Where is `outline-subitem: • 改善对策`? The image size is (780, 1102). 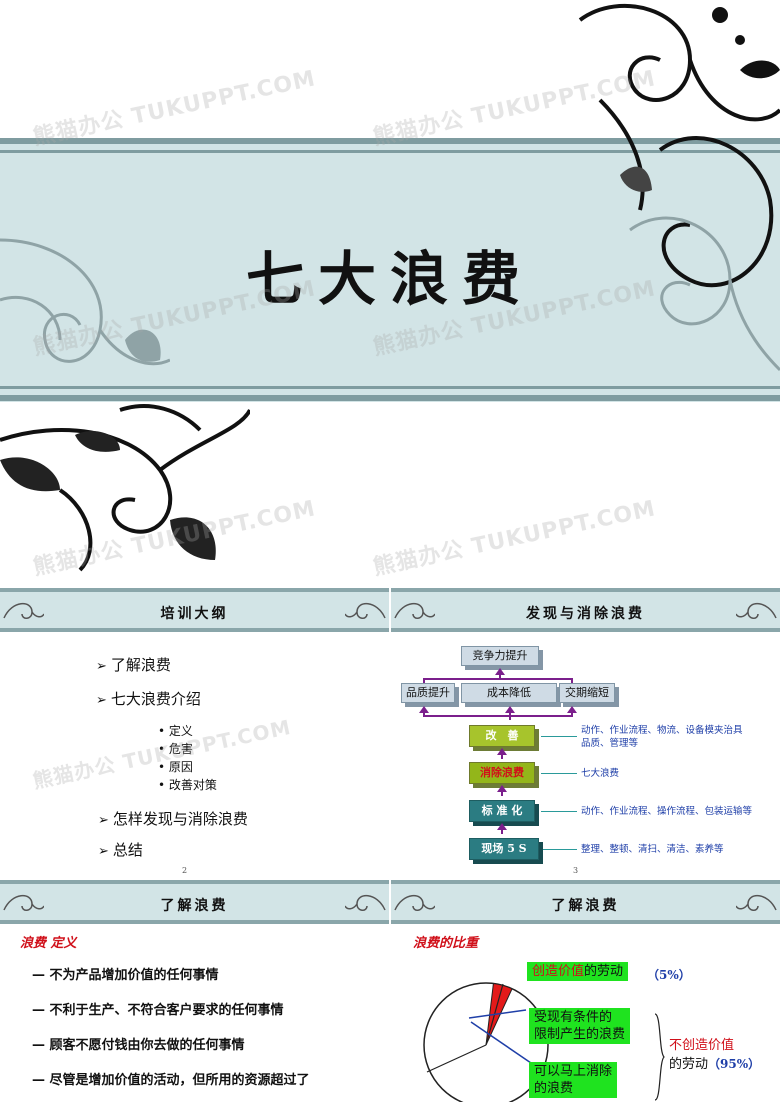
outline-subitem: • 改善对策 is located at coordinates (187, 785).